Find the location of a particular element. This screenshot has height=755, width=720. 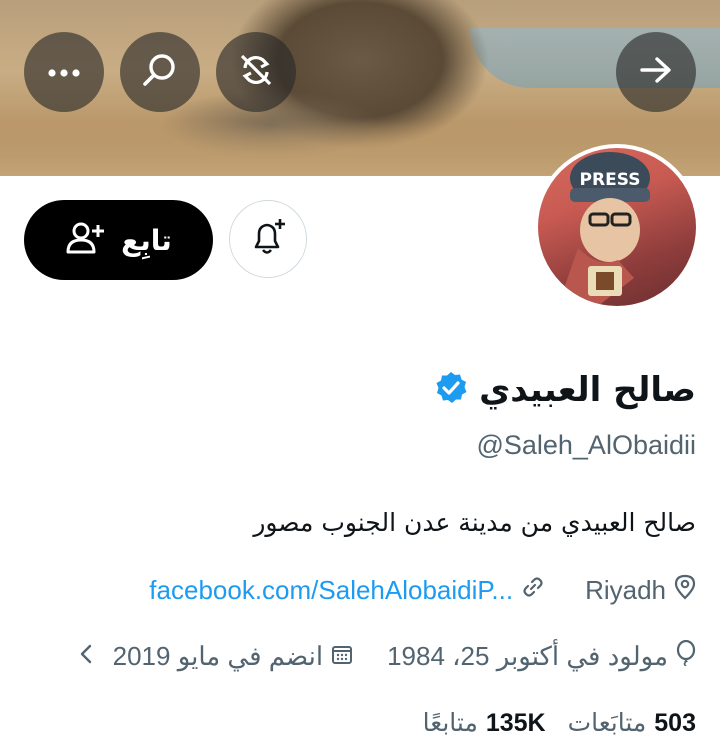

profile-bio: صالح العبيدي من مدينة عدن الجنوب مصور is located at coordinates (474, 522).